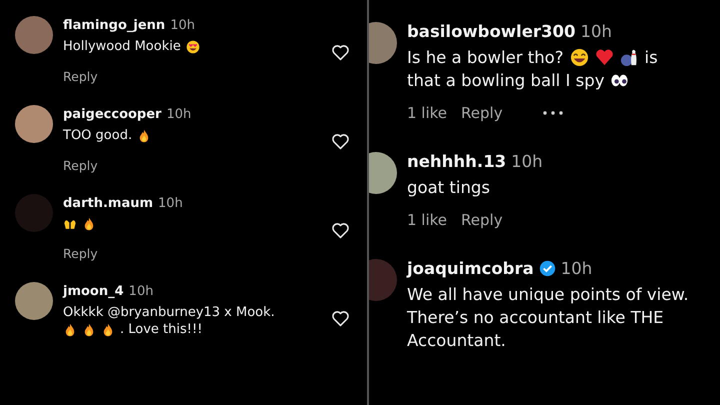 The height and width of the screenshot is (405, 720). I want to click on username: jmoon_4, so click(93, 291).